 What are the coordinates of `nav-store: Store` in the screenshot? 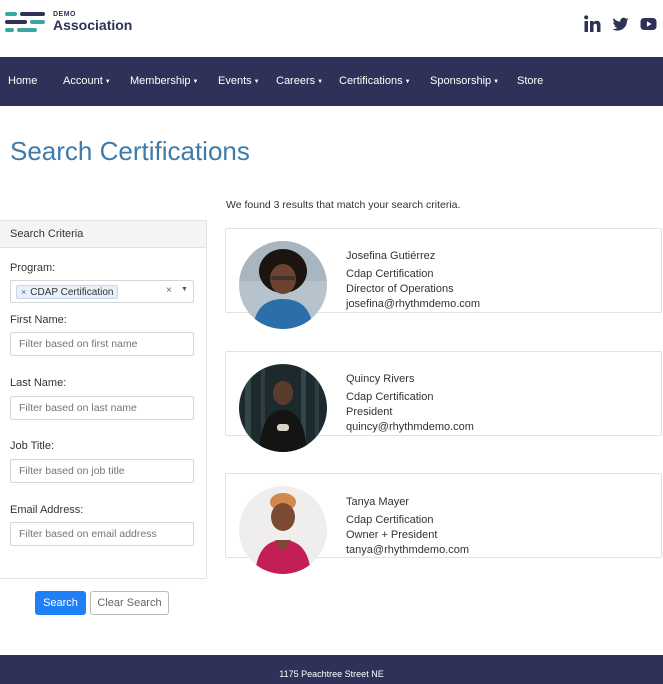 It's located at (530, 81).